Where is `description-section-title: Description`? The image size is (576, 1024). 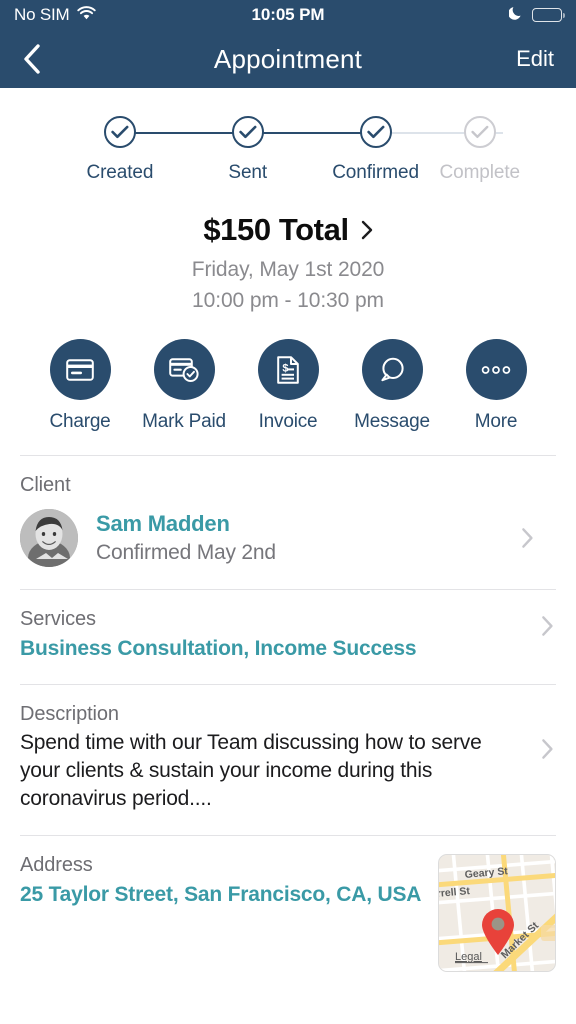 description-section-title: Description is located at coordinates (69, 714).